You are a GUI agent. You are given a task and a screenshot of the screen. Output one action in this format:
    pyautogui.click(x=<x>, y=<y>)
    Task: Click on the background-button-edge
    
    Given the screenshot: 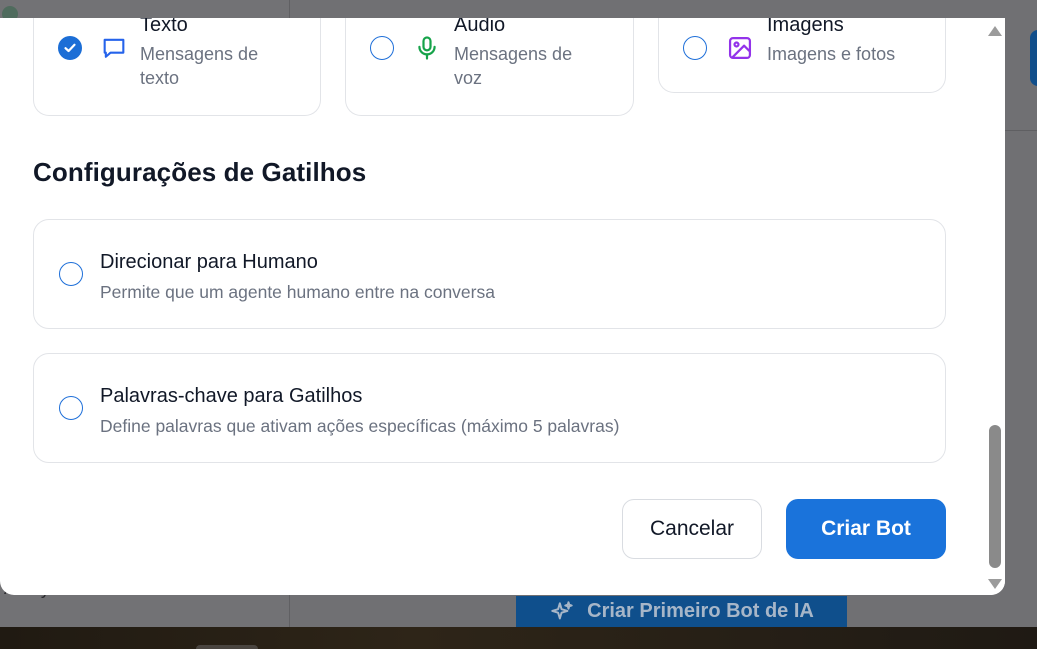 What is the action you would take?
    pyautogui.click(x=1033, y=58)
    